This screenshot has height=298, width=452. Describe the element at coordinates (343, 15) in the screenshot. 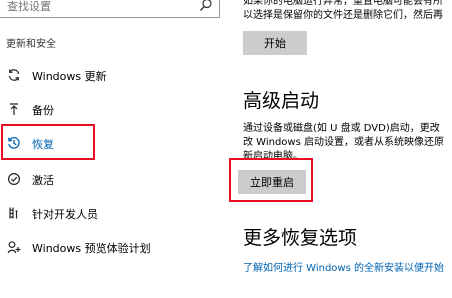

I see `reset-description-line2: 以选择是保留你的文件还是删除它们，然后再` at that location.